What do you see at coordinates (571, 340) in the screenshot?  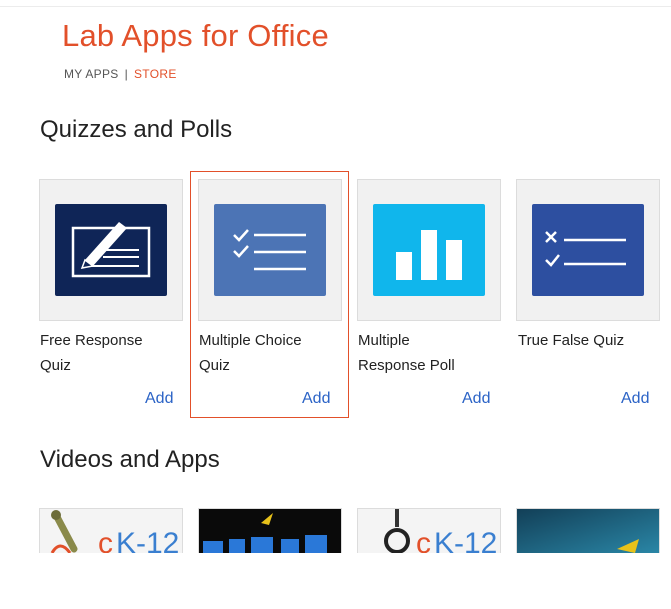 I see `app-name-line1: True False Quiz` at bounding box center [571, 340].